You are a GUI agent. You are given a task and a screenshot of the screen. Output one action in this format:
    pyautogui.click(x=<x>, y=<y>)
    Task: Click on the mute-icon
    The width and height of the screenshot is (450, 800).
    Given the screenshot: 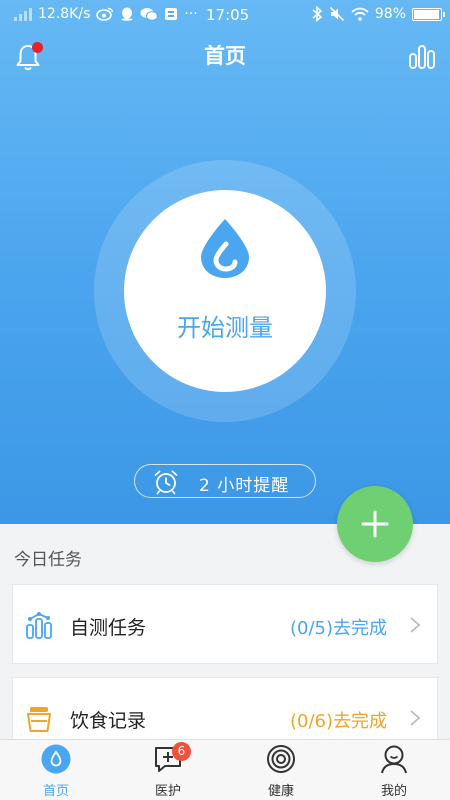 What is the action you would take?
    pyautogui.click(x=336, y=14)
    